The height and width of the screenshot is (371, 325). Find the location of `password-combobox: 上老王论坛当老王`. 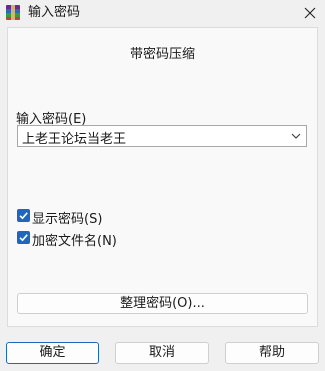

password-combobox: 上老王论坛当老王 is located at coordinates (162, 136).